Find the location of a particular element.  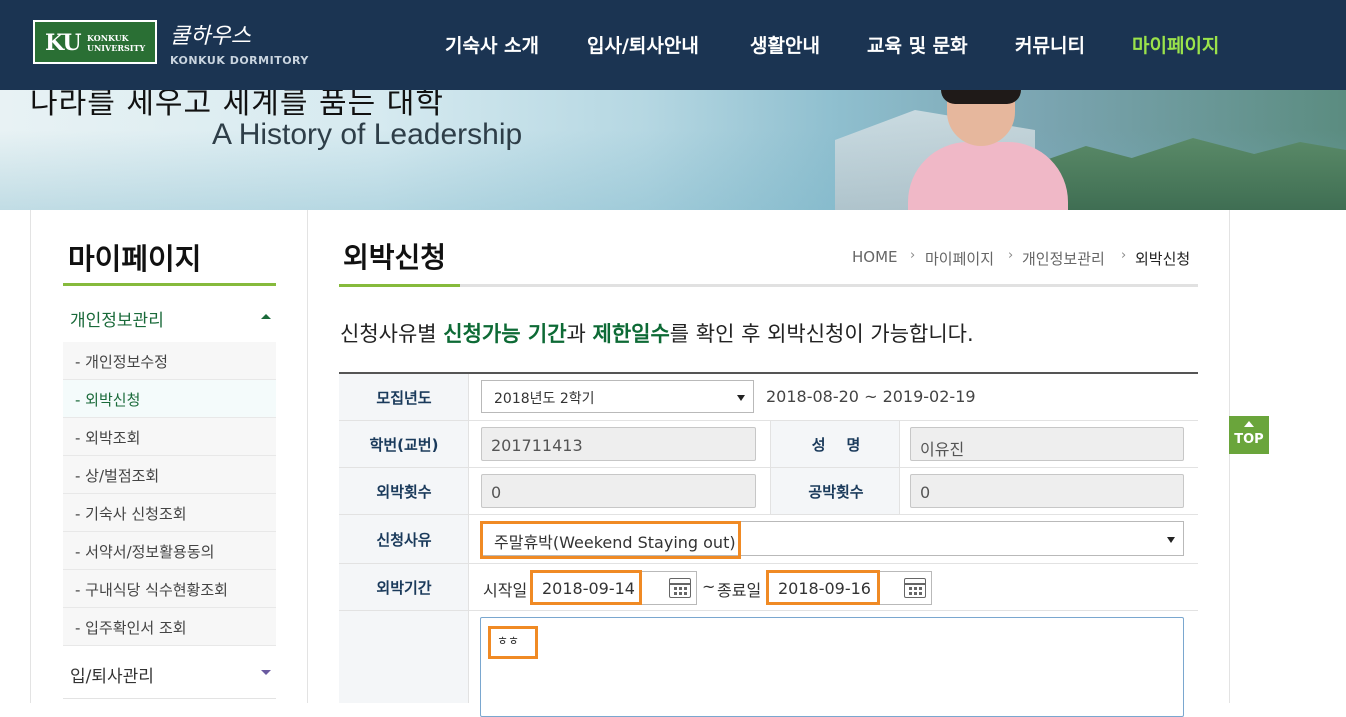

caret-down-icon is located at coordinates (266, 672).